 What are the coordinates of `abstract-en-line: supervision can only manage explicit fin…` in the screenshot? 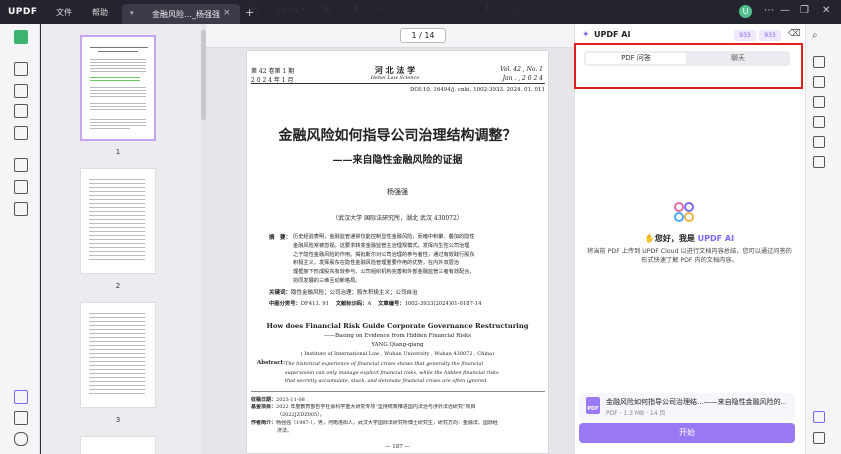 It's located at (392, 372).